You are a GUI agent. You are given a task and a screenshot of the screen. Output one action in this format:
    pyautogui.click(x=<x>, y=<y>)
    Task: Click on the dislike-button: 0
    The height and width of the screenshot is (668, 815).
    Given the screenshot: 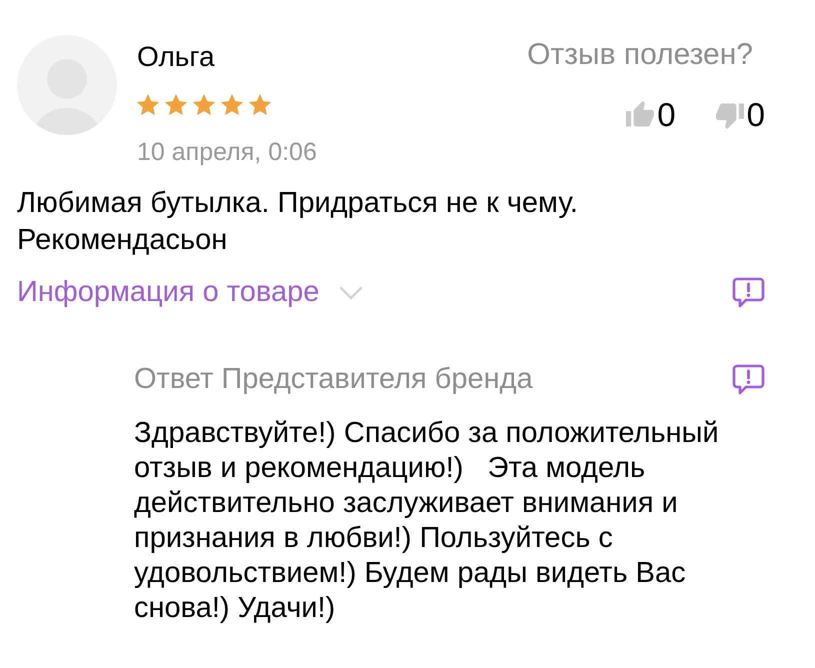 What is the action you would take?
    pyautogui.click(x=740, y=115)
    